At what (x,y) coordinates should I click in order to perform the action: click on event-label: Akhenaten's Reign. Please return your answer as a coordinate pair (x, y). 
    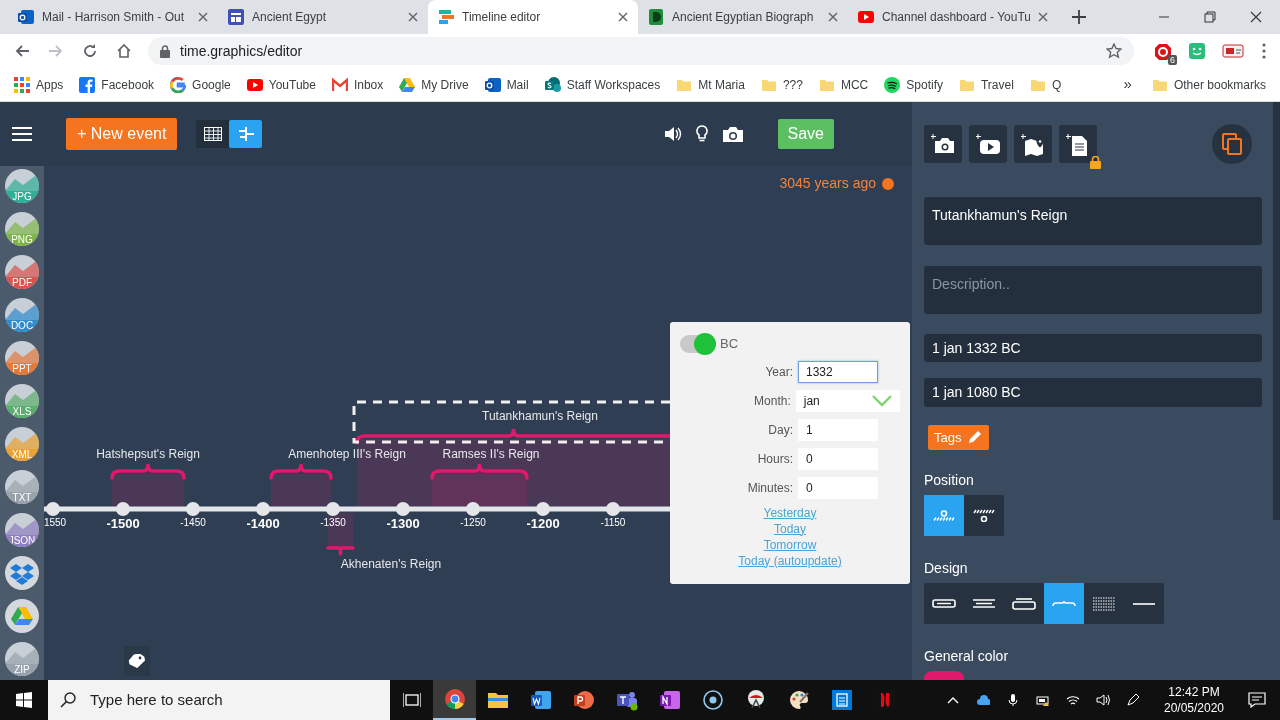
    Looking at the image, I should click on (391, 564).